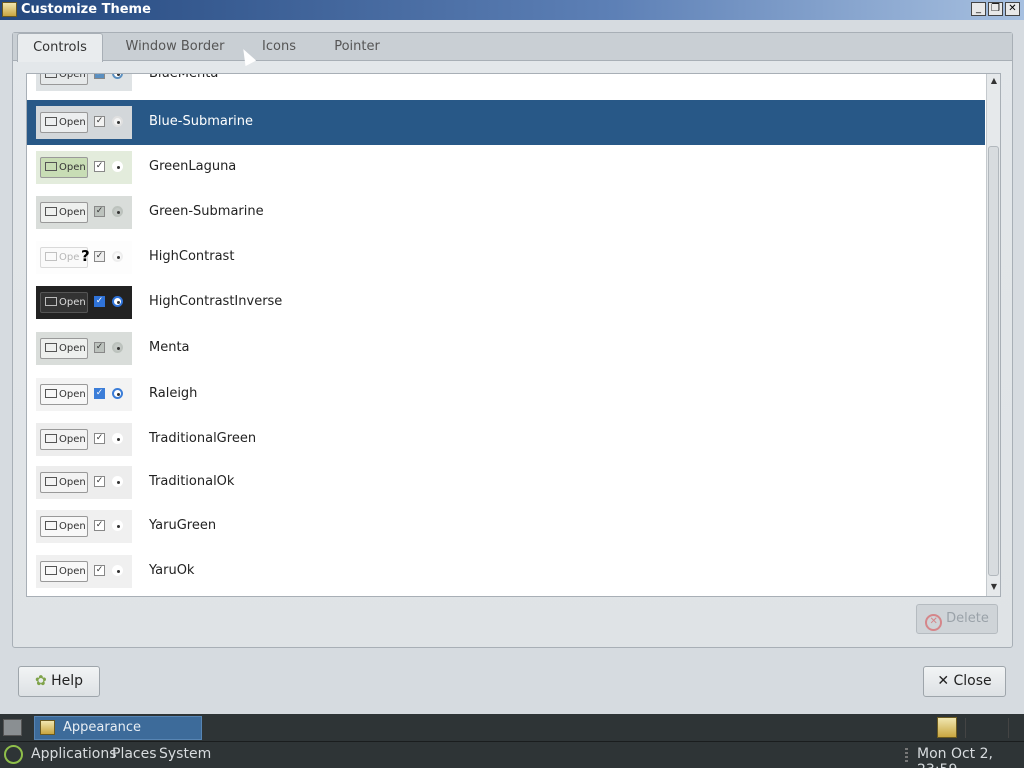 The image size is (1024, 768). I want to click on clock: Mon Oct 2, 23:59, so click(970, 757).